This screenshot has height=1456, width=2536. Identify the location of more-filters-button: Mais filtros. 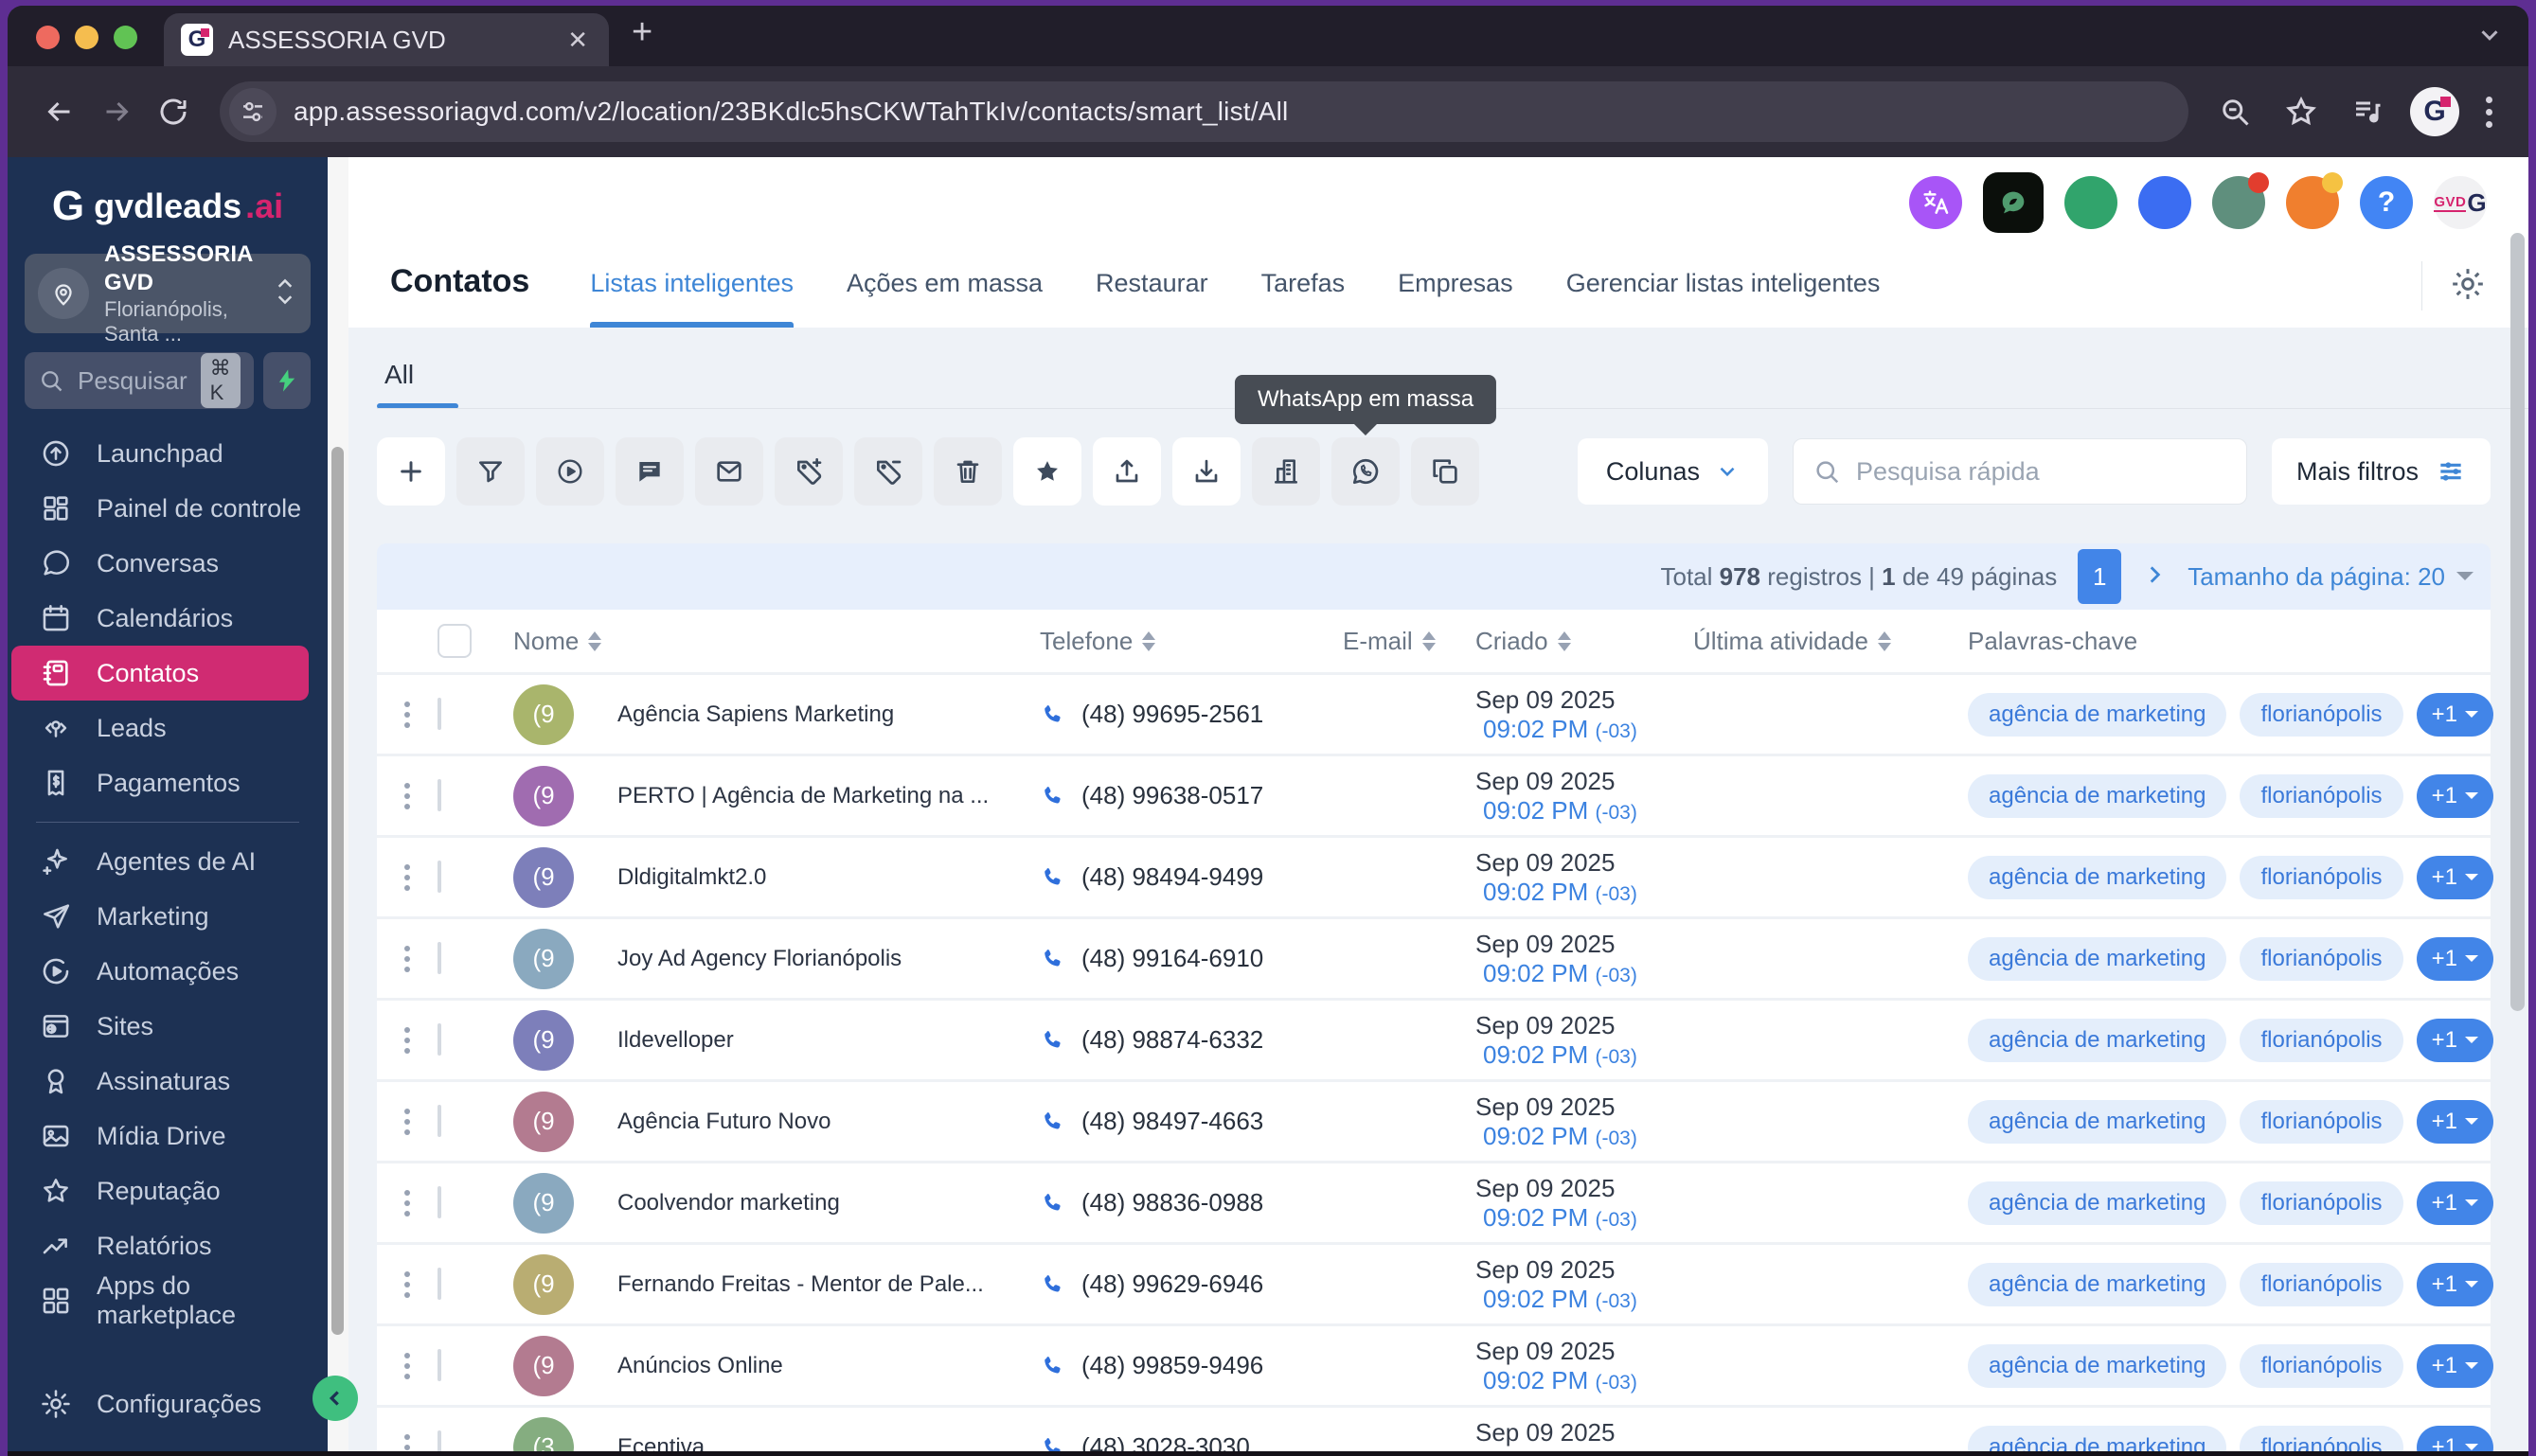
(2381, 471).